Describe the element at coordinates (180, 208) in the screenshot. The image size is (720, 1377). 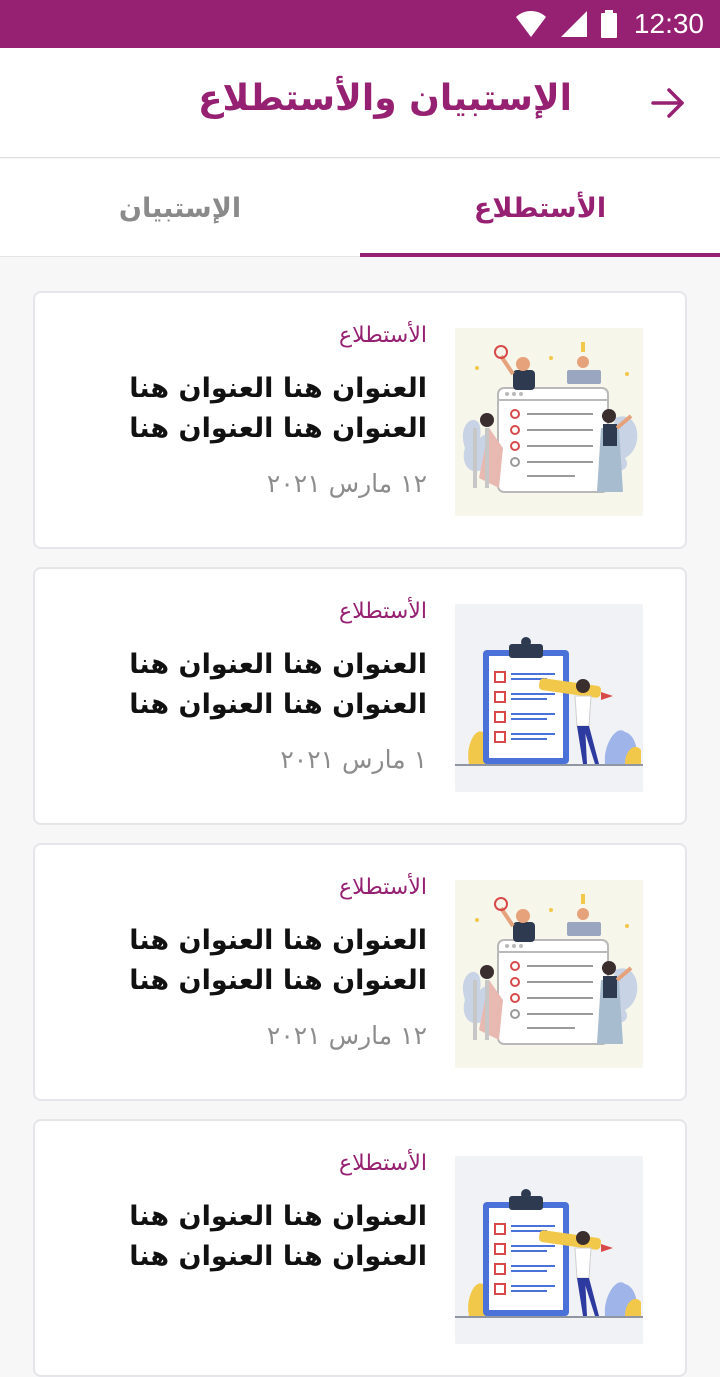
I see `tab-survey: الإستبيان` at that location.